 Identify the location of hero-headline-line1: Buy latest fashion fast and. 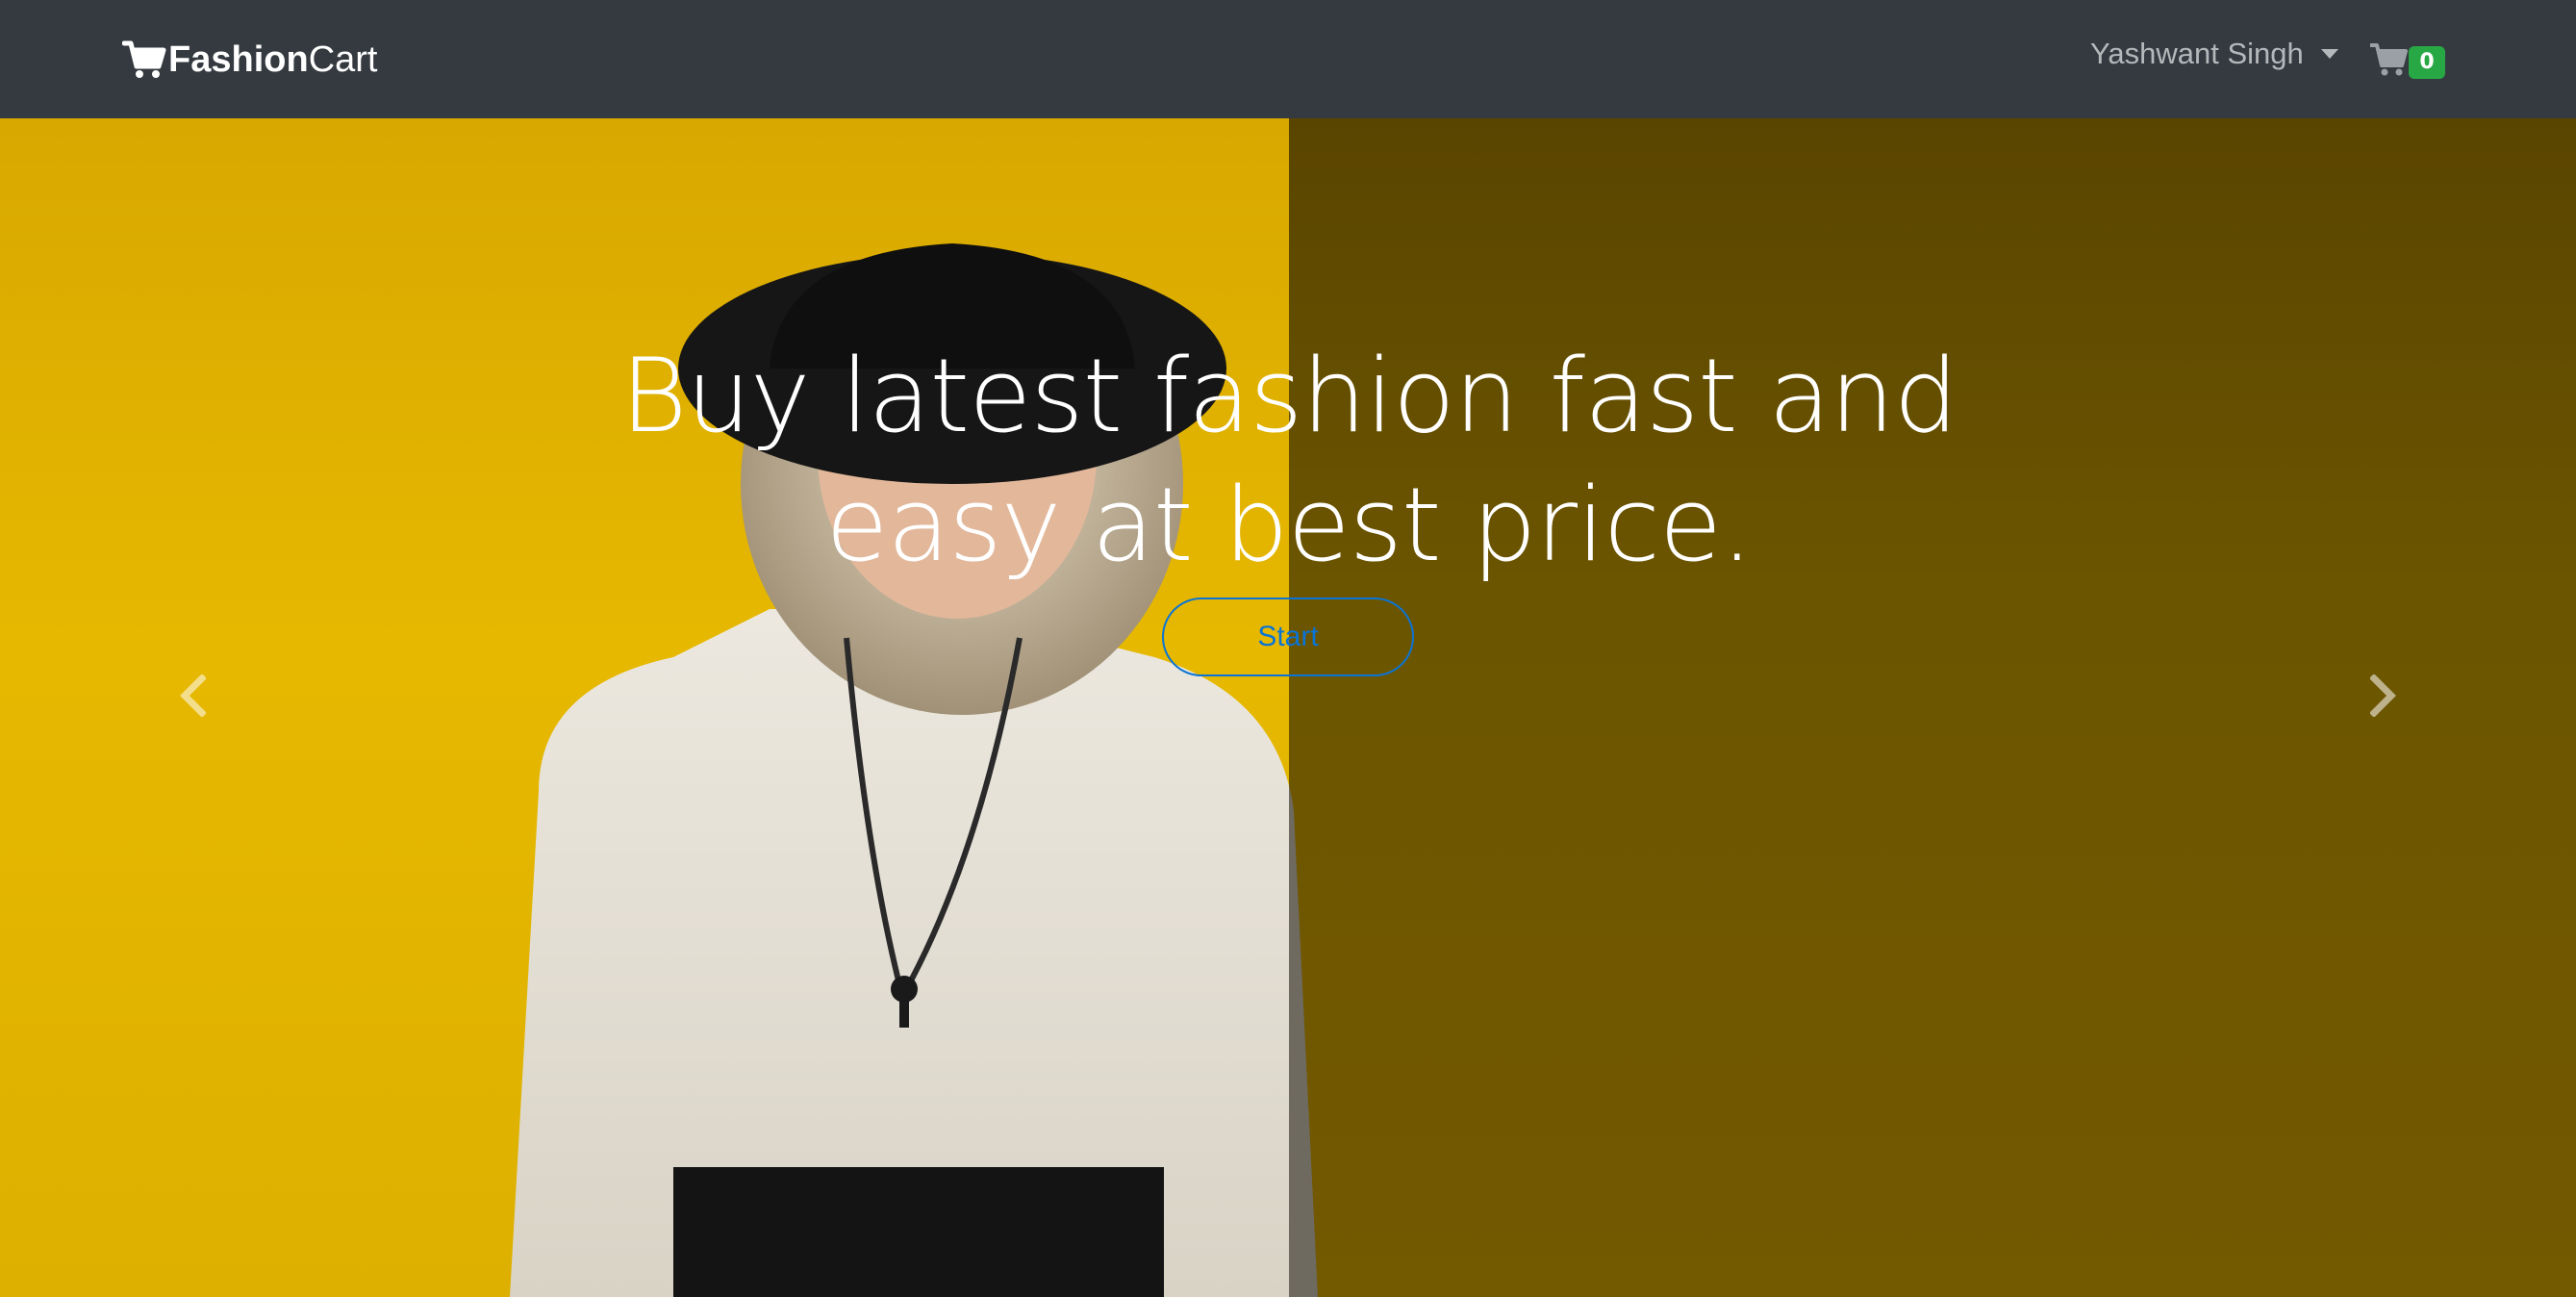
(1289, 396).